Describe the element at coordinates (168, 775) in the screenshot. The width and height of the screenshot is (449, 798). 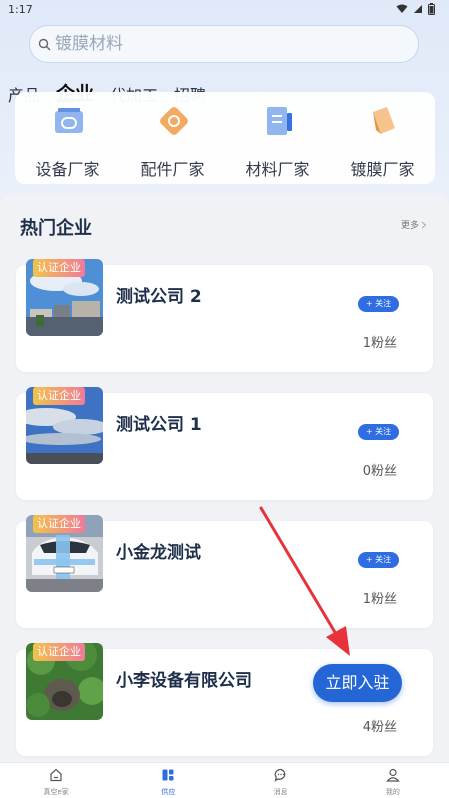
I see `supply-icon` at that location.